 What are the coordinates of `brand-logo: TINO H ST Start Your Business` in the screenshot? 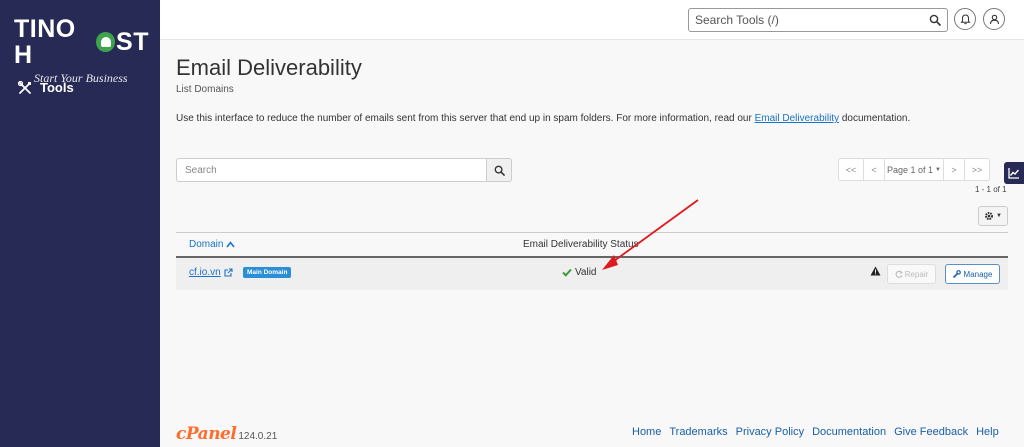 It's located at (81, 51).